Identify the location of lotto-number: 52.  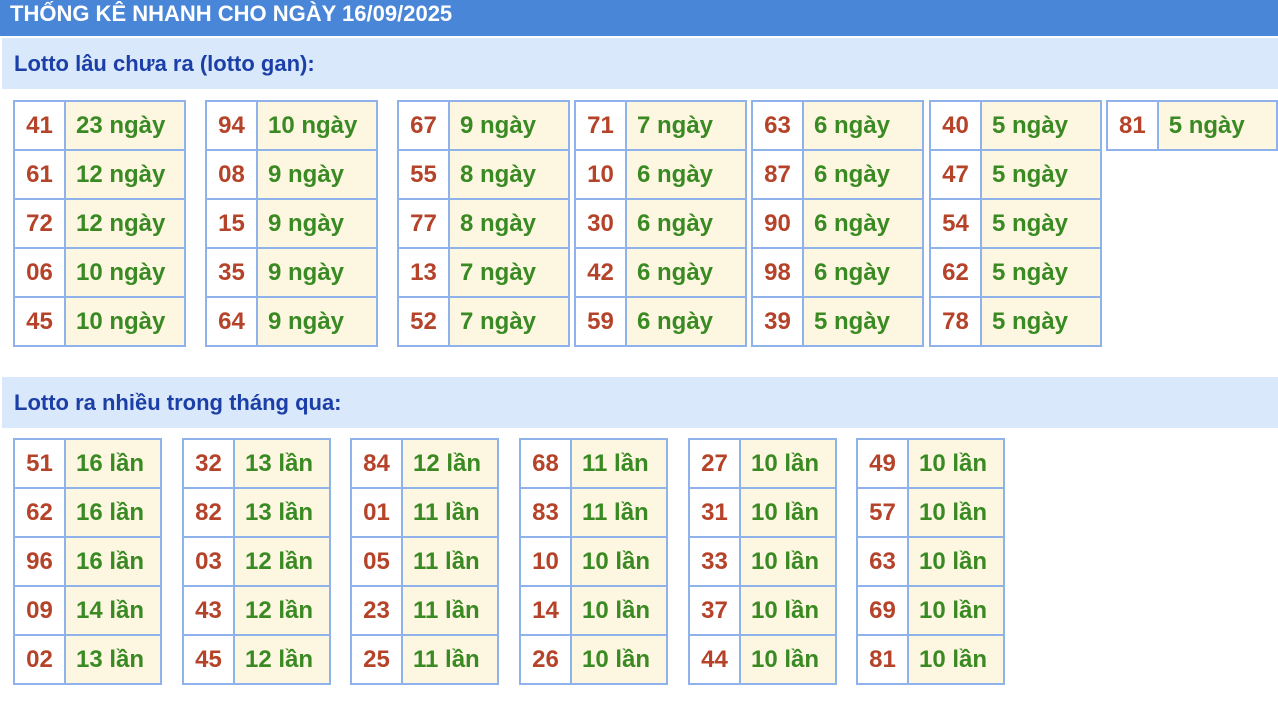
(423, 321).